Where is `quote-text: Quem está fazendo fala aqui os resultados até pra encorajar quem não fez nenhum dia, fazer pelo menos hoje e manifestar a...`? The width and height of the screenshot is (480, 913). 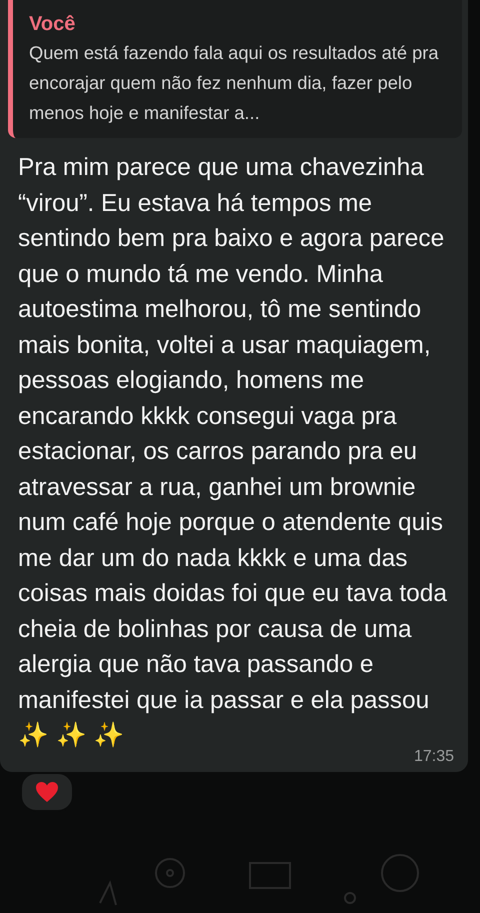
quote-text: Quem está fazendo fala aqui os resultados até pra encorajar quem não fez nenhum dia, fazer pelo menos hoje e manifestar a... is located at coordinates (234, 83).